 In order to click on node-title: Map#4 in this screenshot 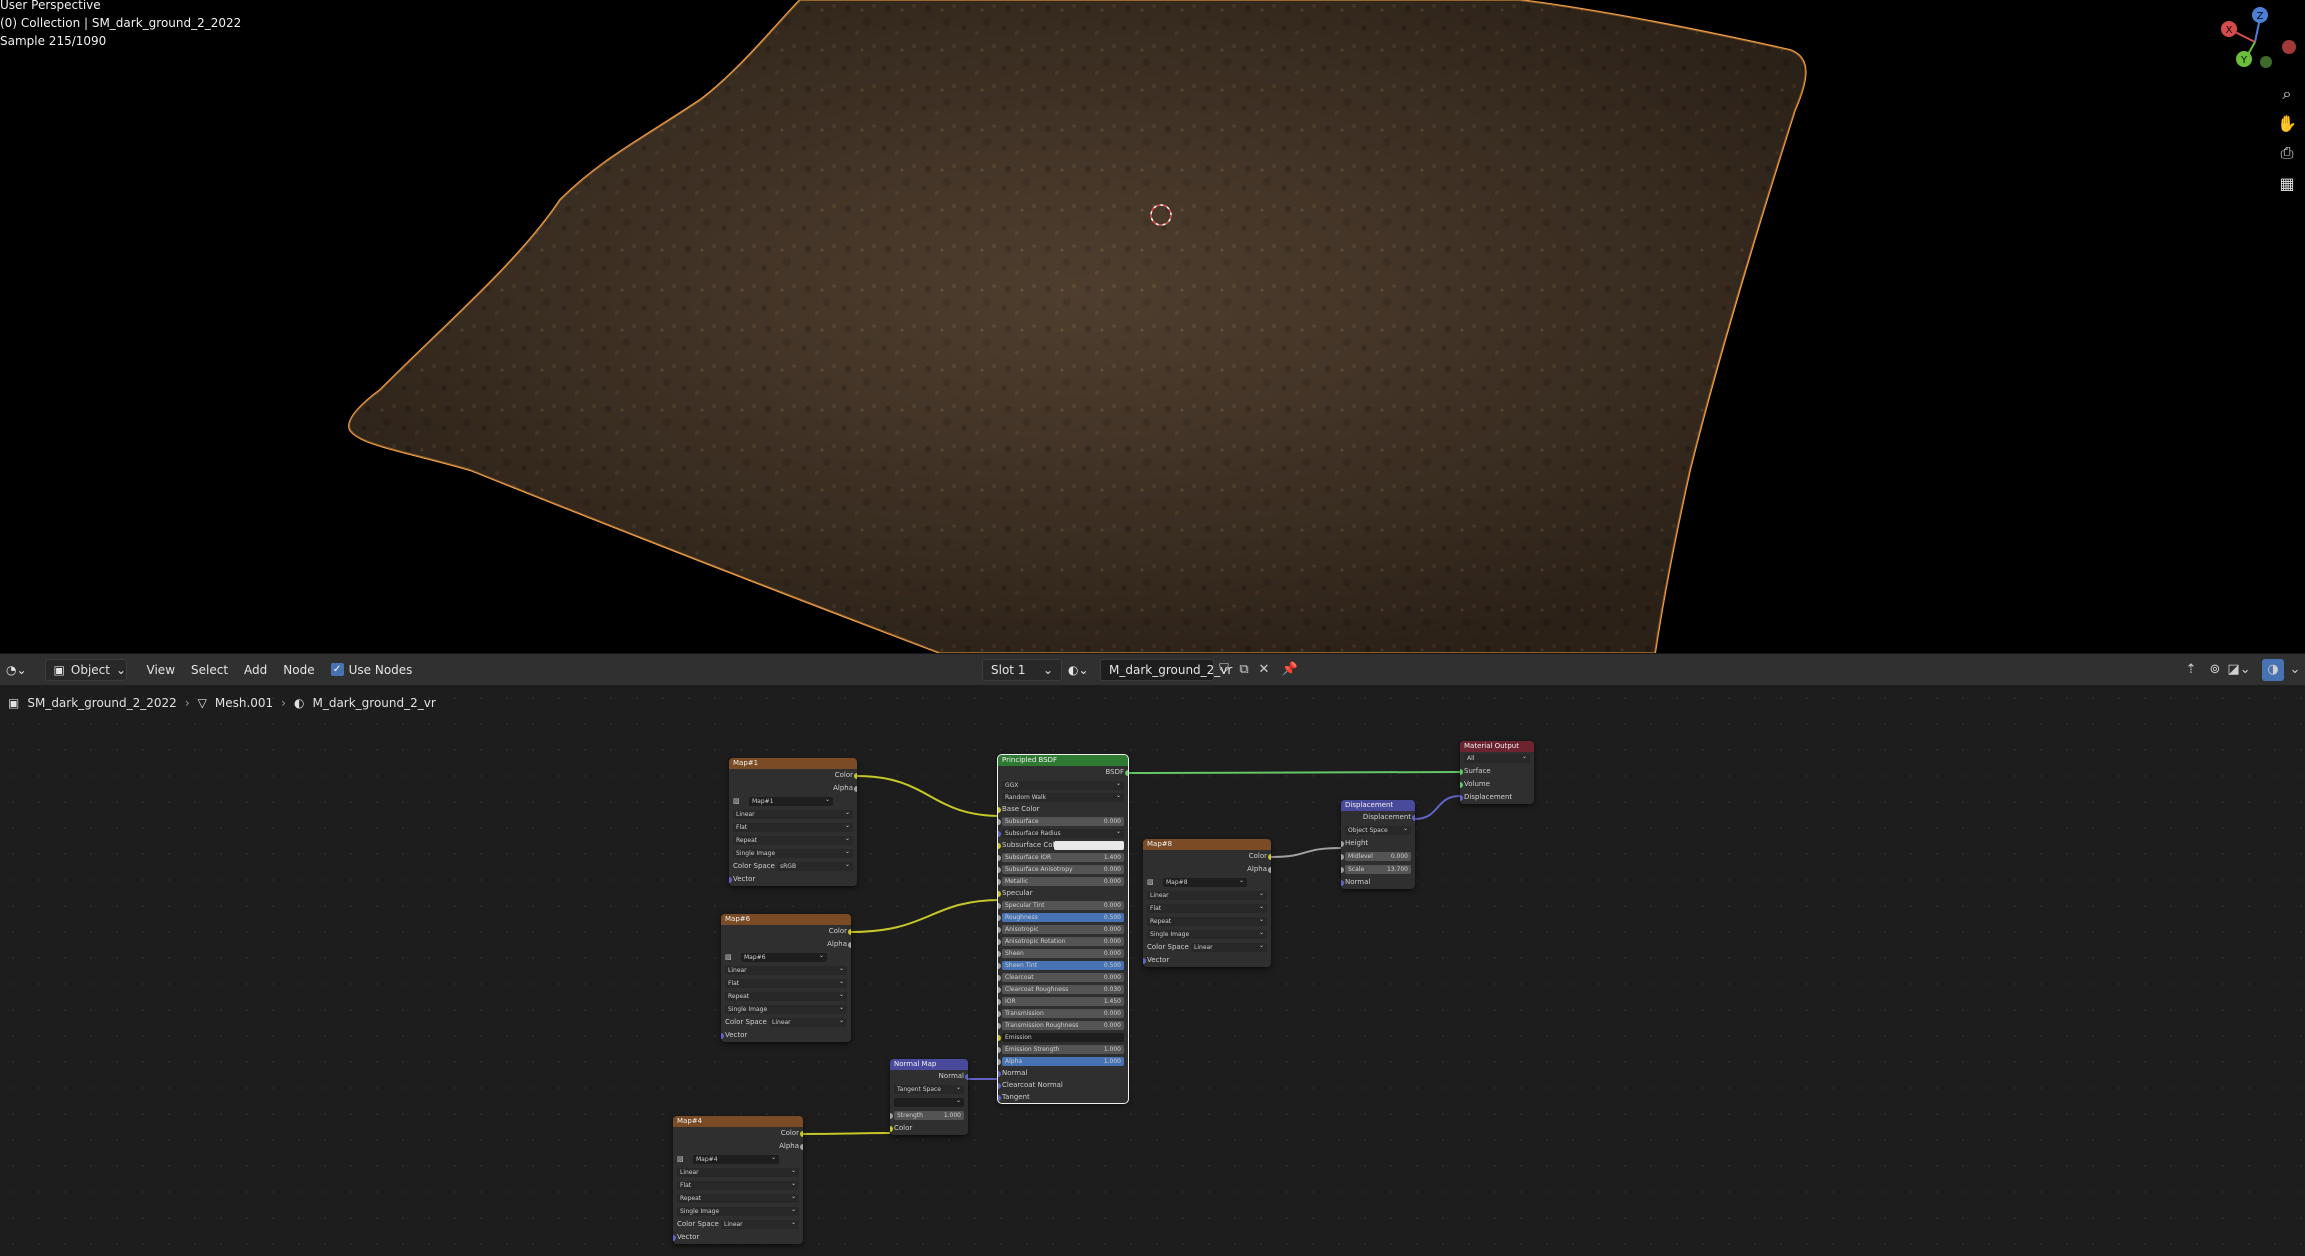, I will do `click(738, 1121)`.